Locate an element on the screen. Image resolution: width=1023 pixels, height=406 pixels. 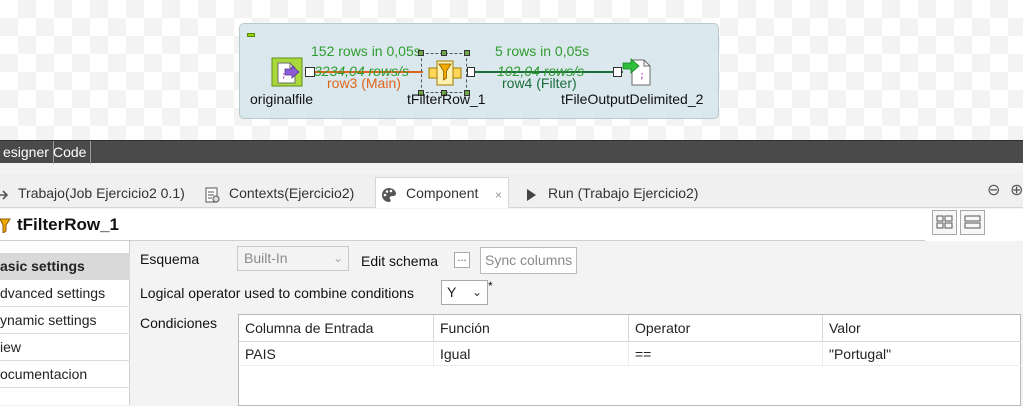
tab-component: Component × is located at coordinates (442, 192).